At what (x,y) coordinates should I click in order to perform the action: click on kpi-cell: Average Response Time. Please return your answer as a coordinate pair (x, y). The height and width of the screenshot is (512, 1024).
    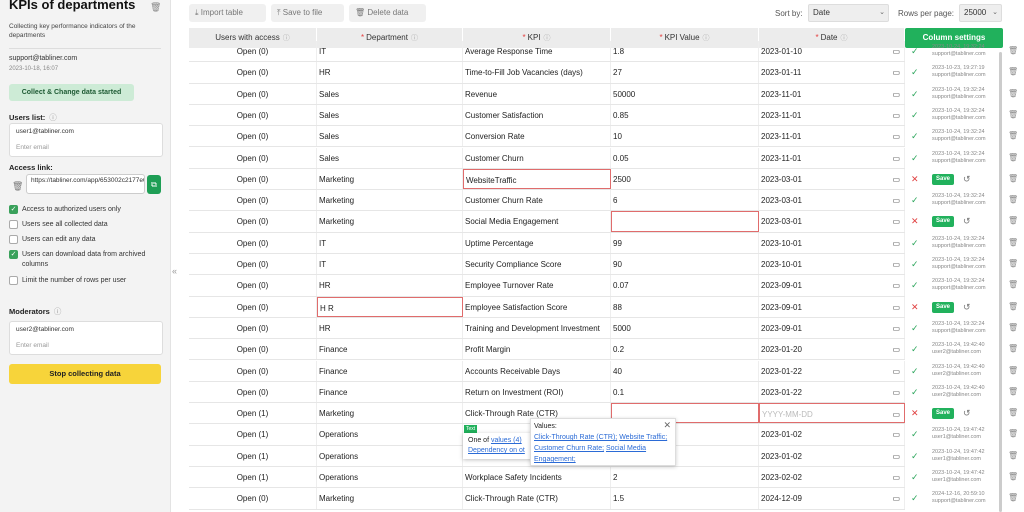
    Looking at the image, I should click on (537, 51).